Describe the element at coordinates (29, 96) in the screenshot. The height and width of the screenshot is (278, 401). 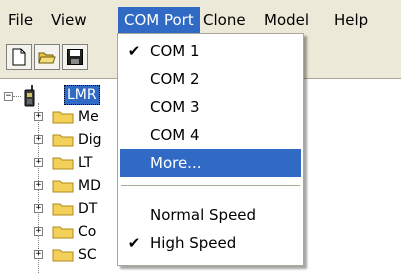
I see `radio-device-icon` at that location.